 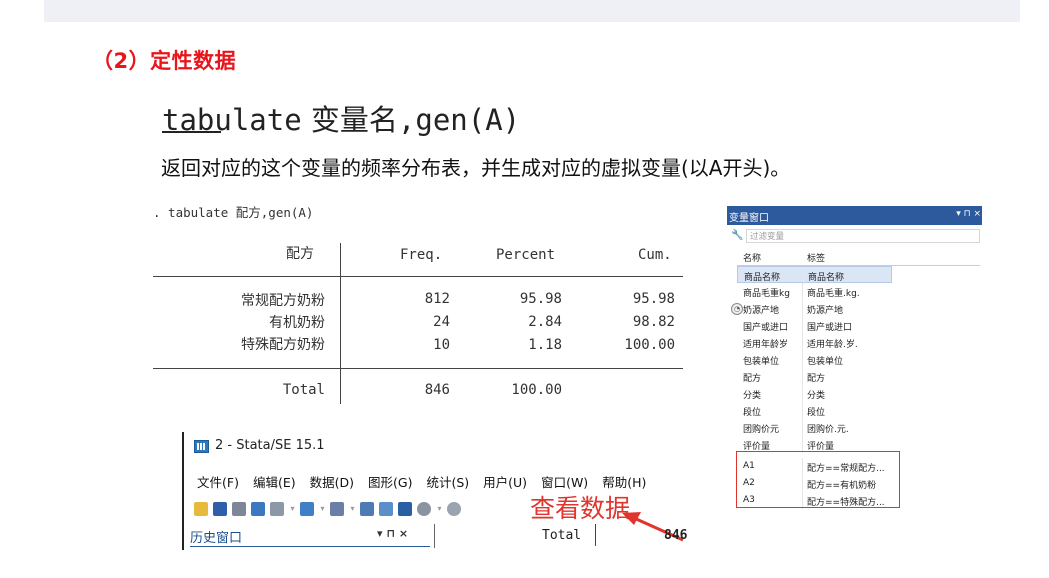 I want to click on command-varname: 变量名, so click(x=349, y=120).